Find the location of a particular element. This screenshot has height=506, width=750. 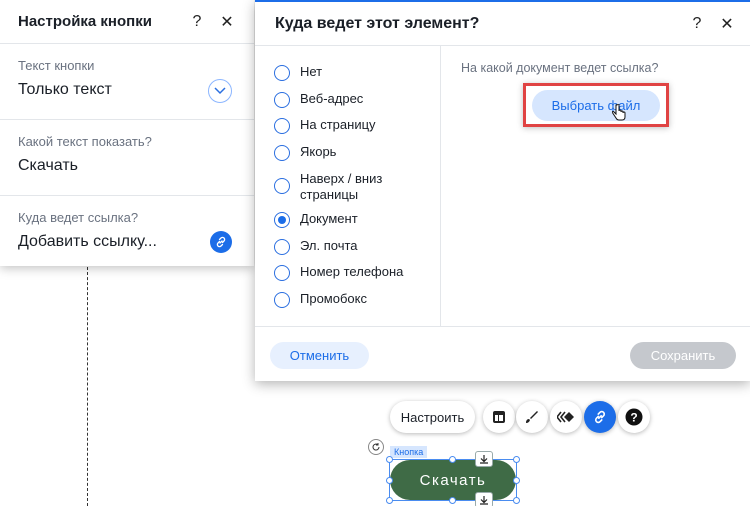

cancel-button: Отменить is located at coordinates (319, 355).